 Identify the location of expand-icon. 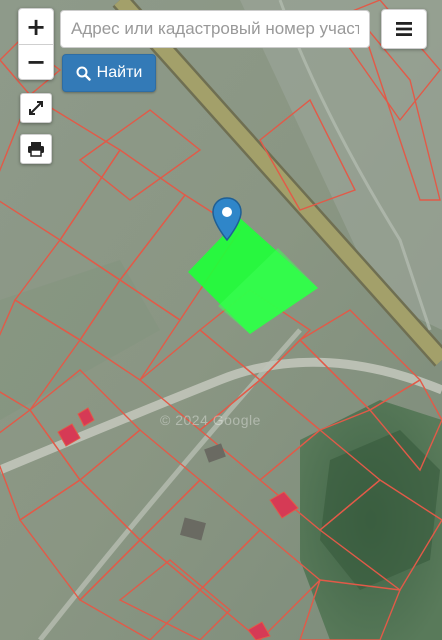
(36, 108).